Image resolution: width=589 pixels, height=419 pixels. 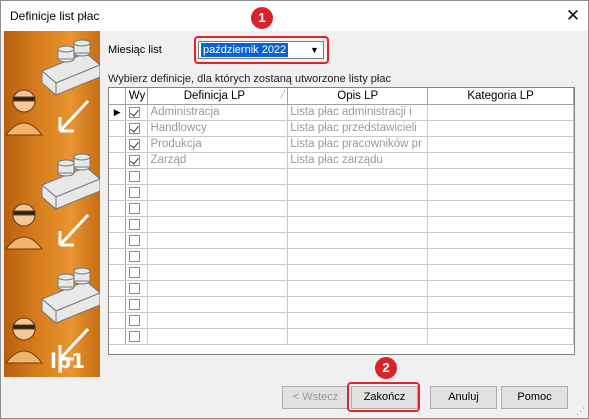 What do you see at coordinates (463, 397) in the screenshot?
I see `cancel-button: Anuluj` at bounding box center [463, 397].